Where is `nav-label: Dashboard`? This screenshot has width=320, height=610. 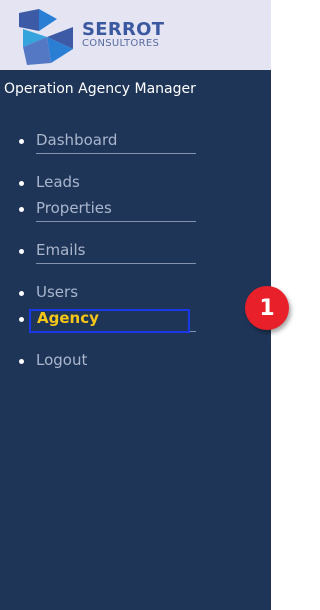 nav-label: Dashboard is located at coordinates (76, 140).